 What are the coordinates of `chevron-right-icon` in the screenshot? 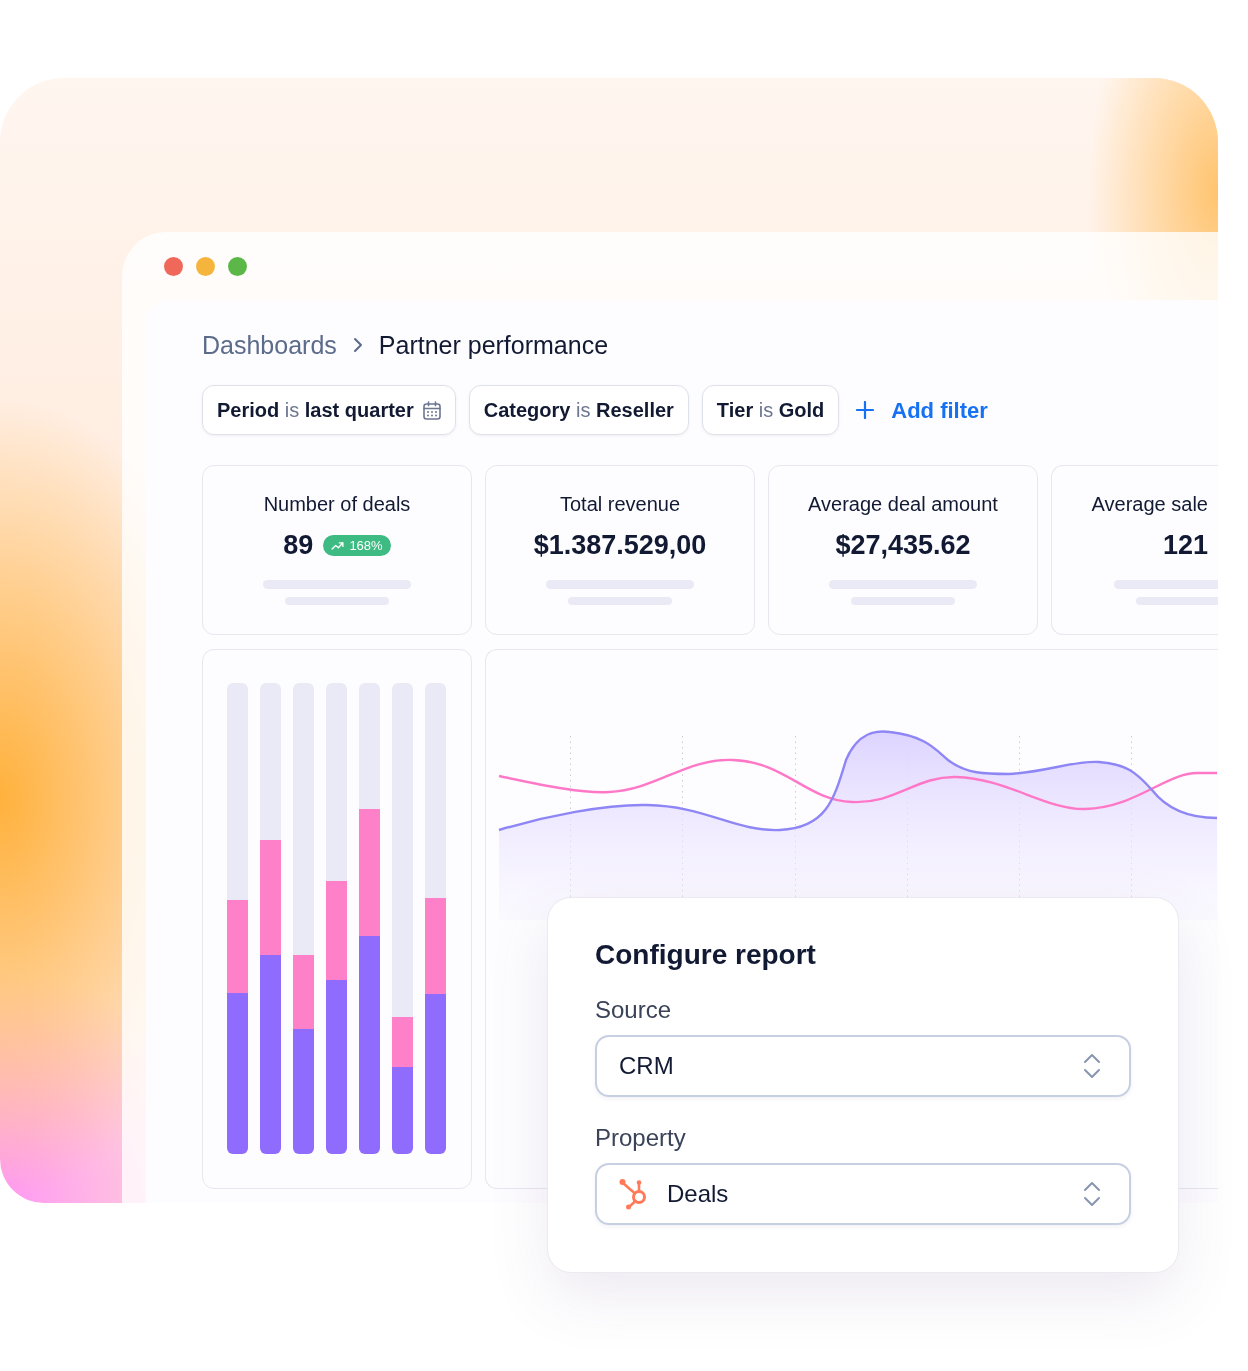 It's located at (357, 345).